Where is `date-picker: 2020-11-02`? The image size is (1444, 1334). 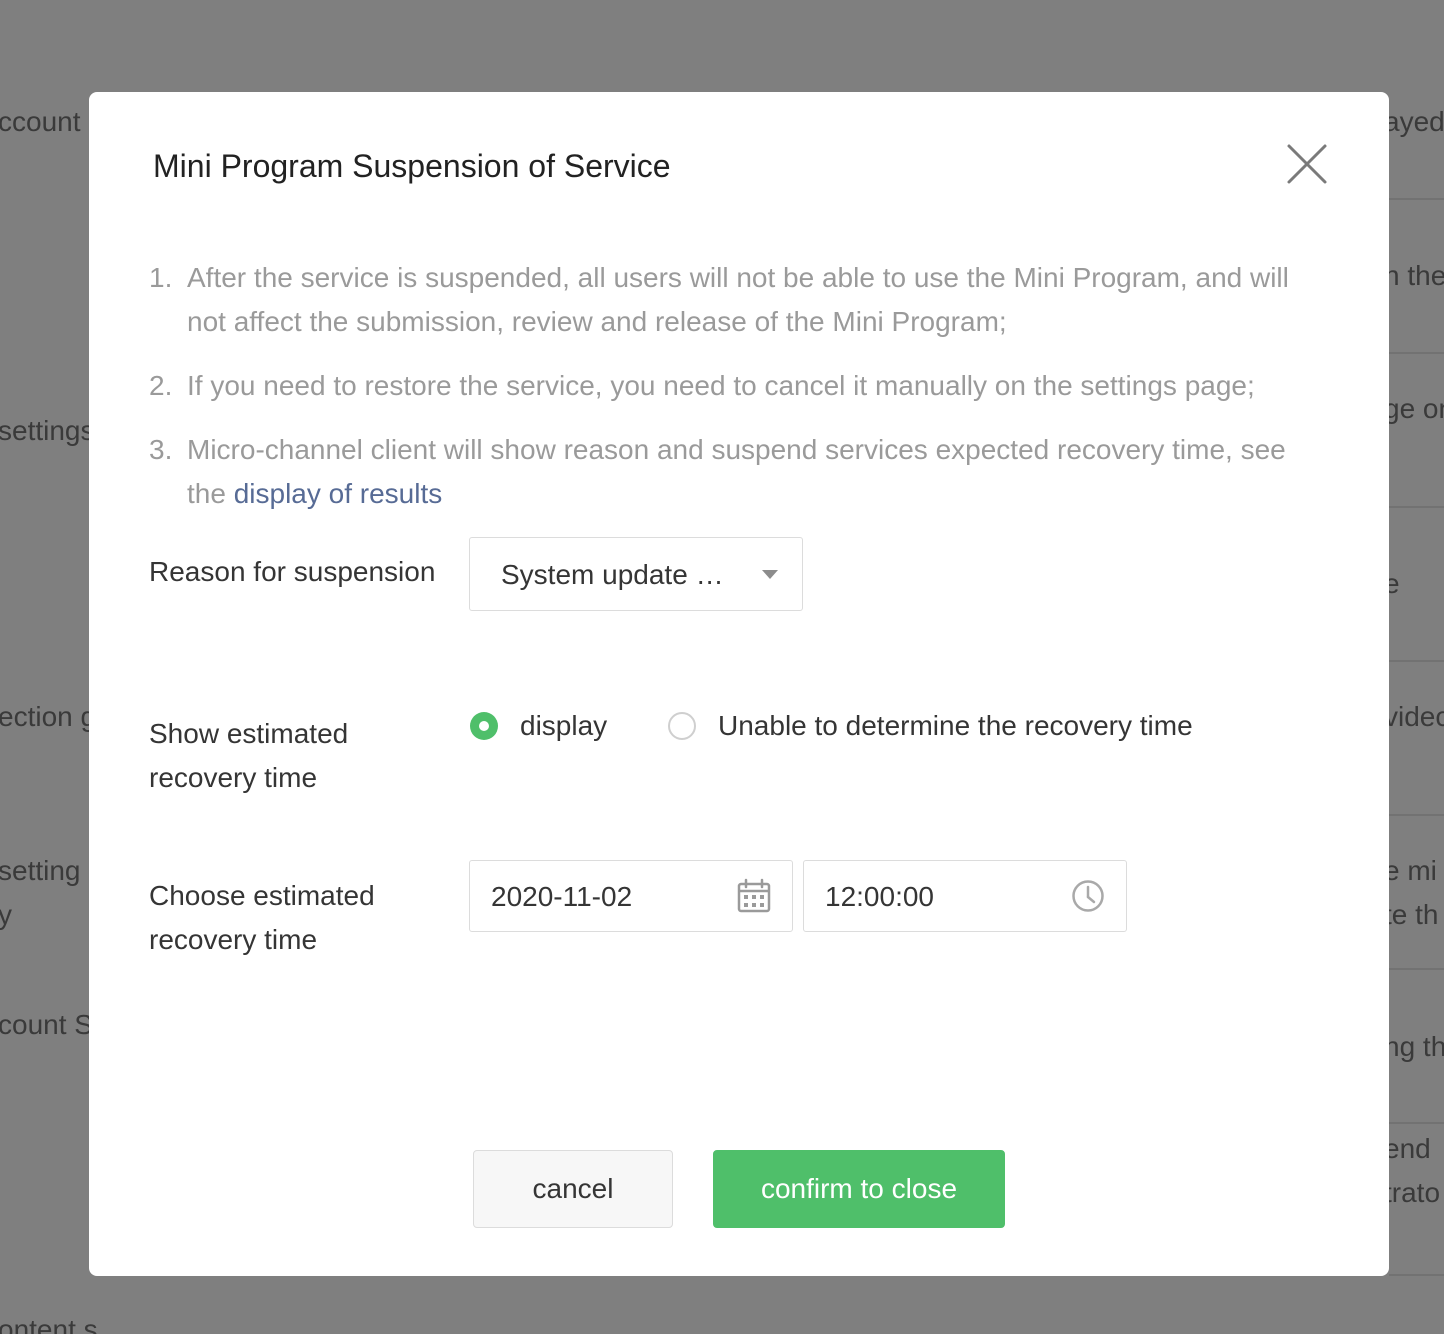
date-picker: 2020-11-02 is located at coordinates (631, 896).